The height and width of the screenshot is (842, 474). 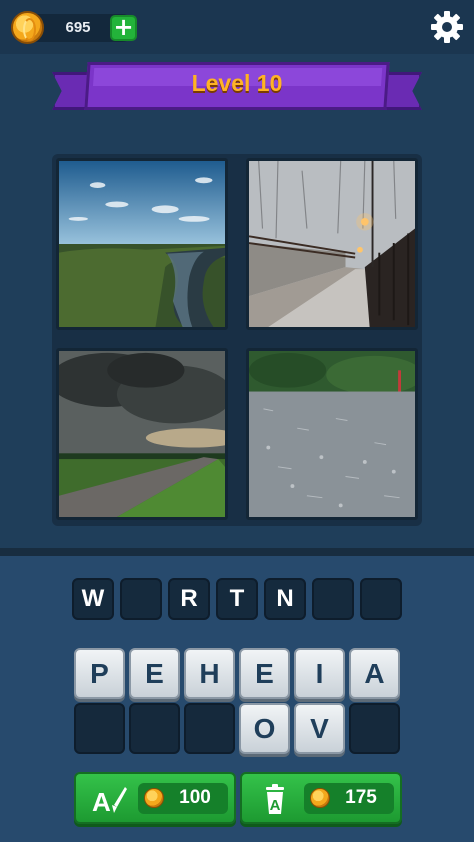 I want to click on remove-letters-button: A 175, so click(x=321, y=798).